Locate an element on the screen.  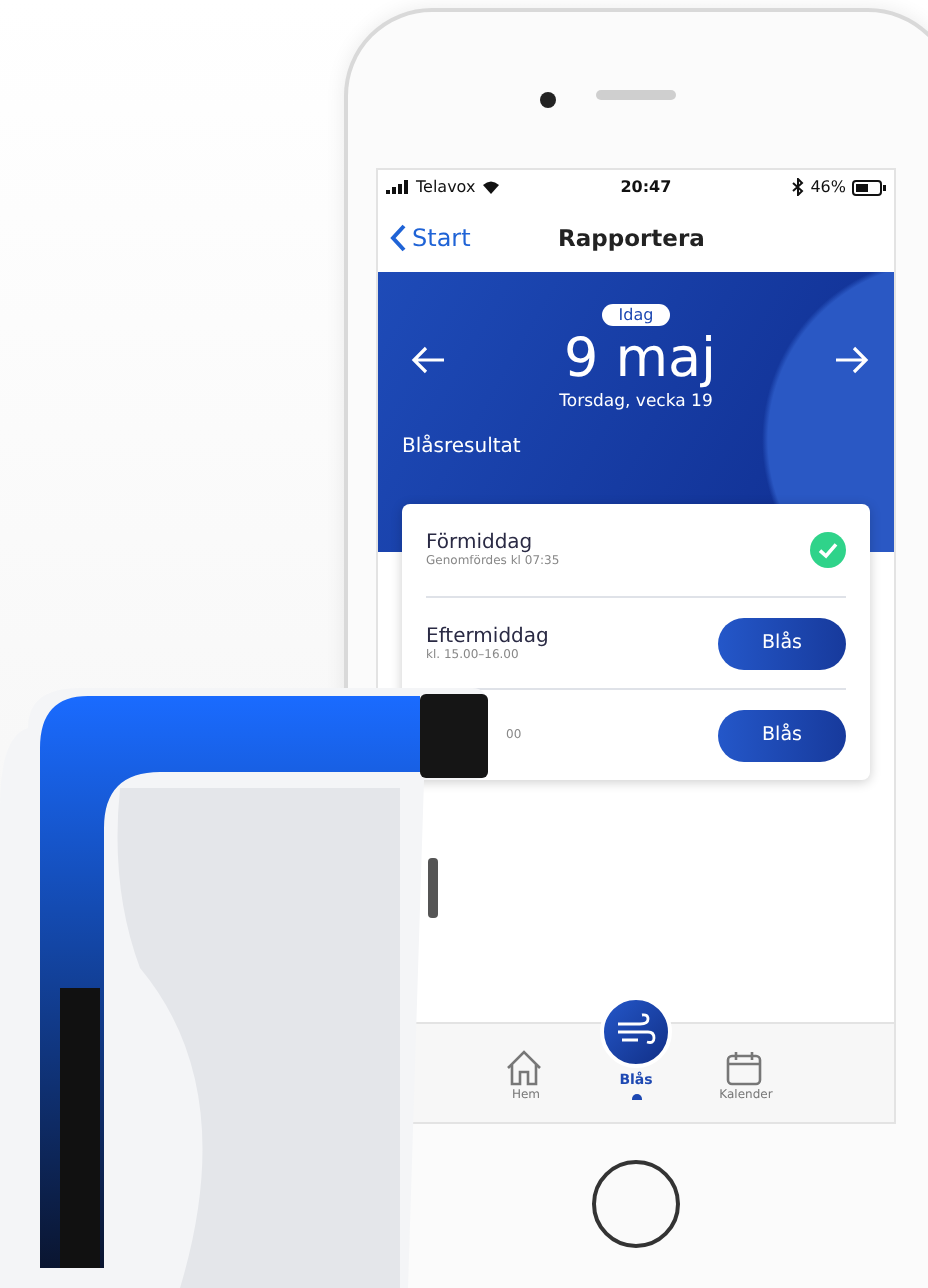
signal-icon is located at coordinates (398, 187).